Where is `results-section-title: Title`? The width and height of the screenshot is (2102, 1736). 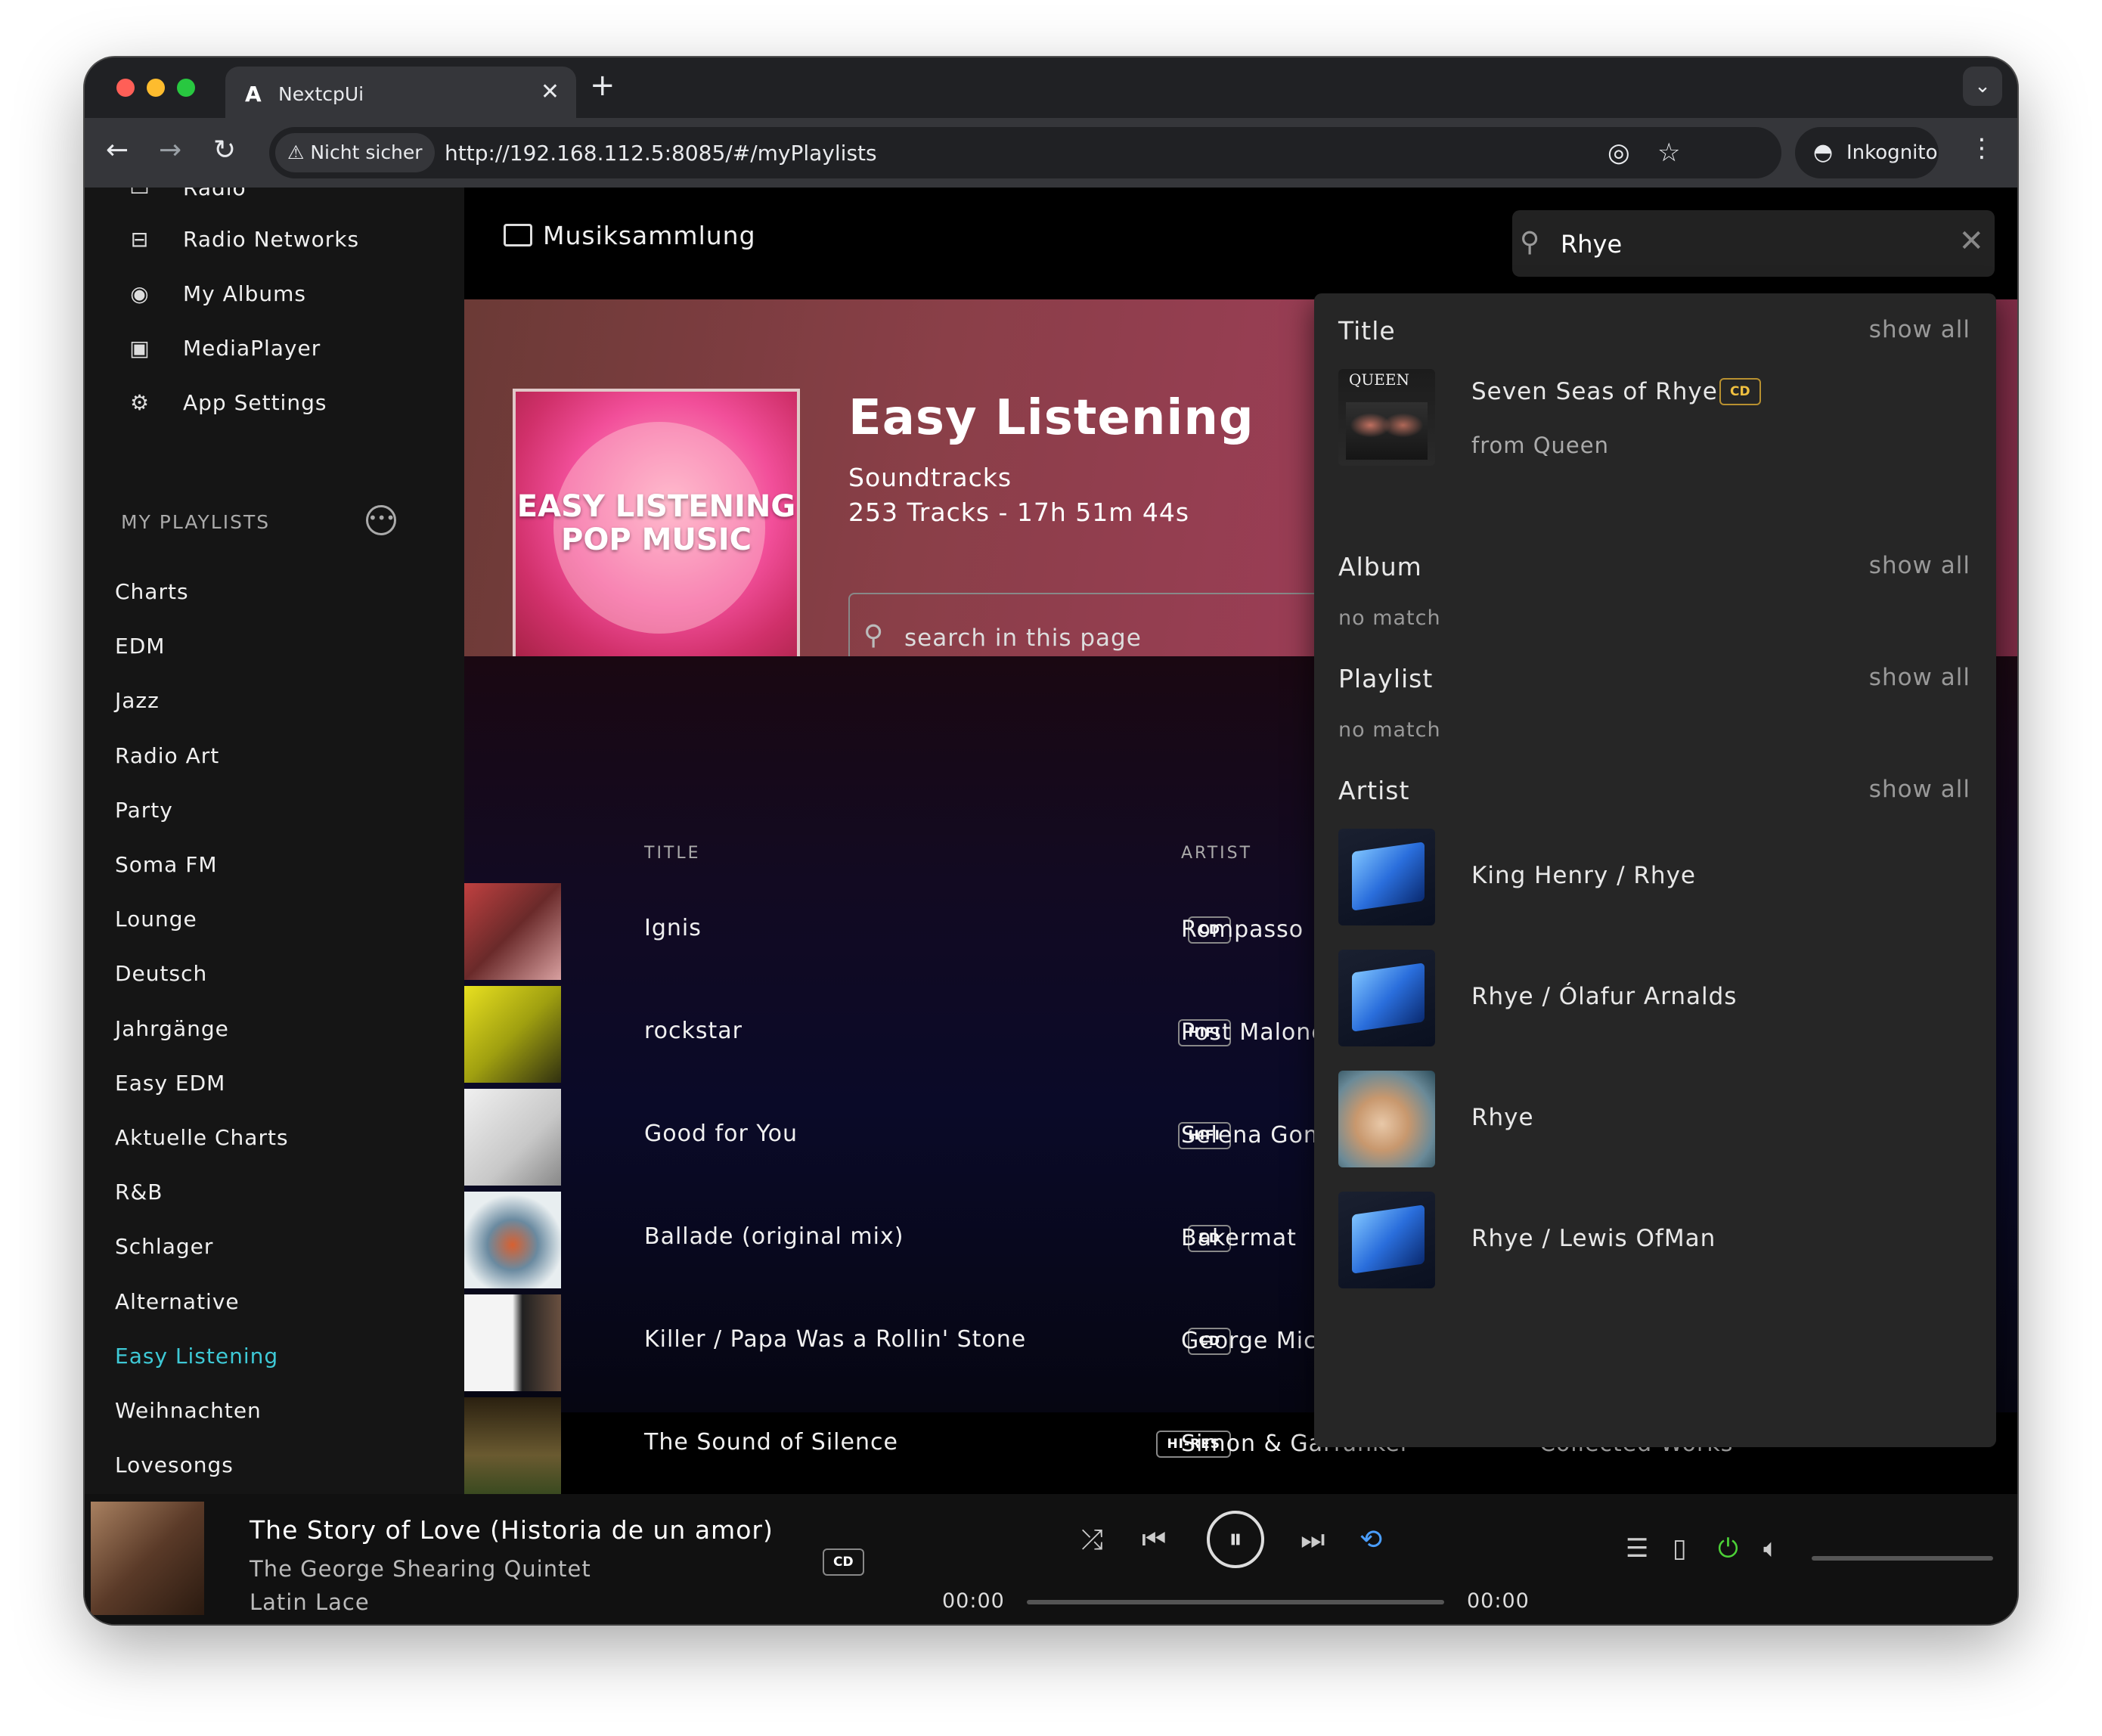
results-section-title: Title is located at coordinates (1367, 331).